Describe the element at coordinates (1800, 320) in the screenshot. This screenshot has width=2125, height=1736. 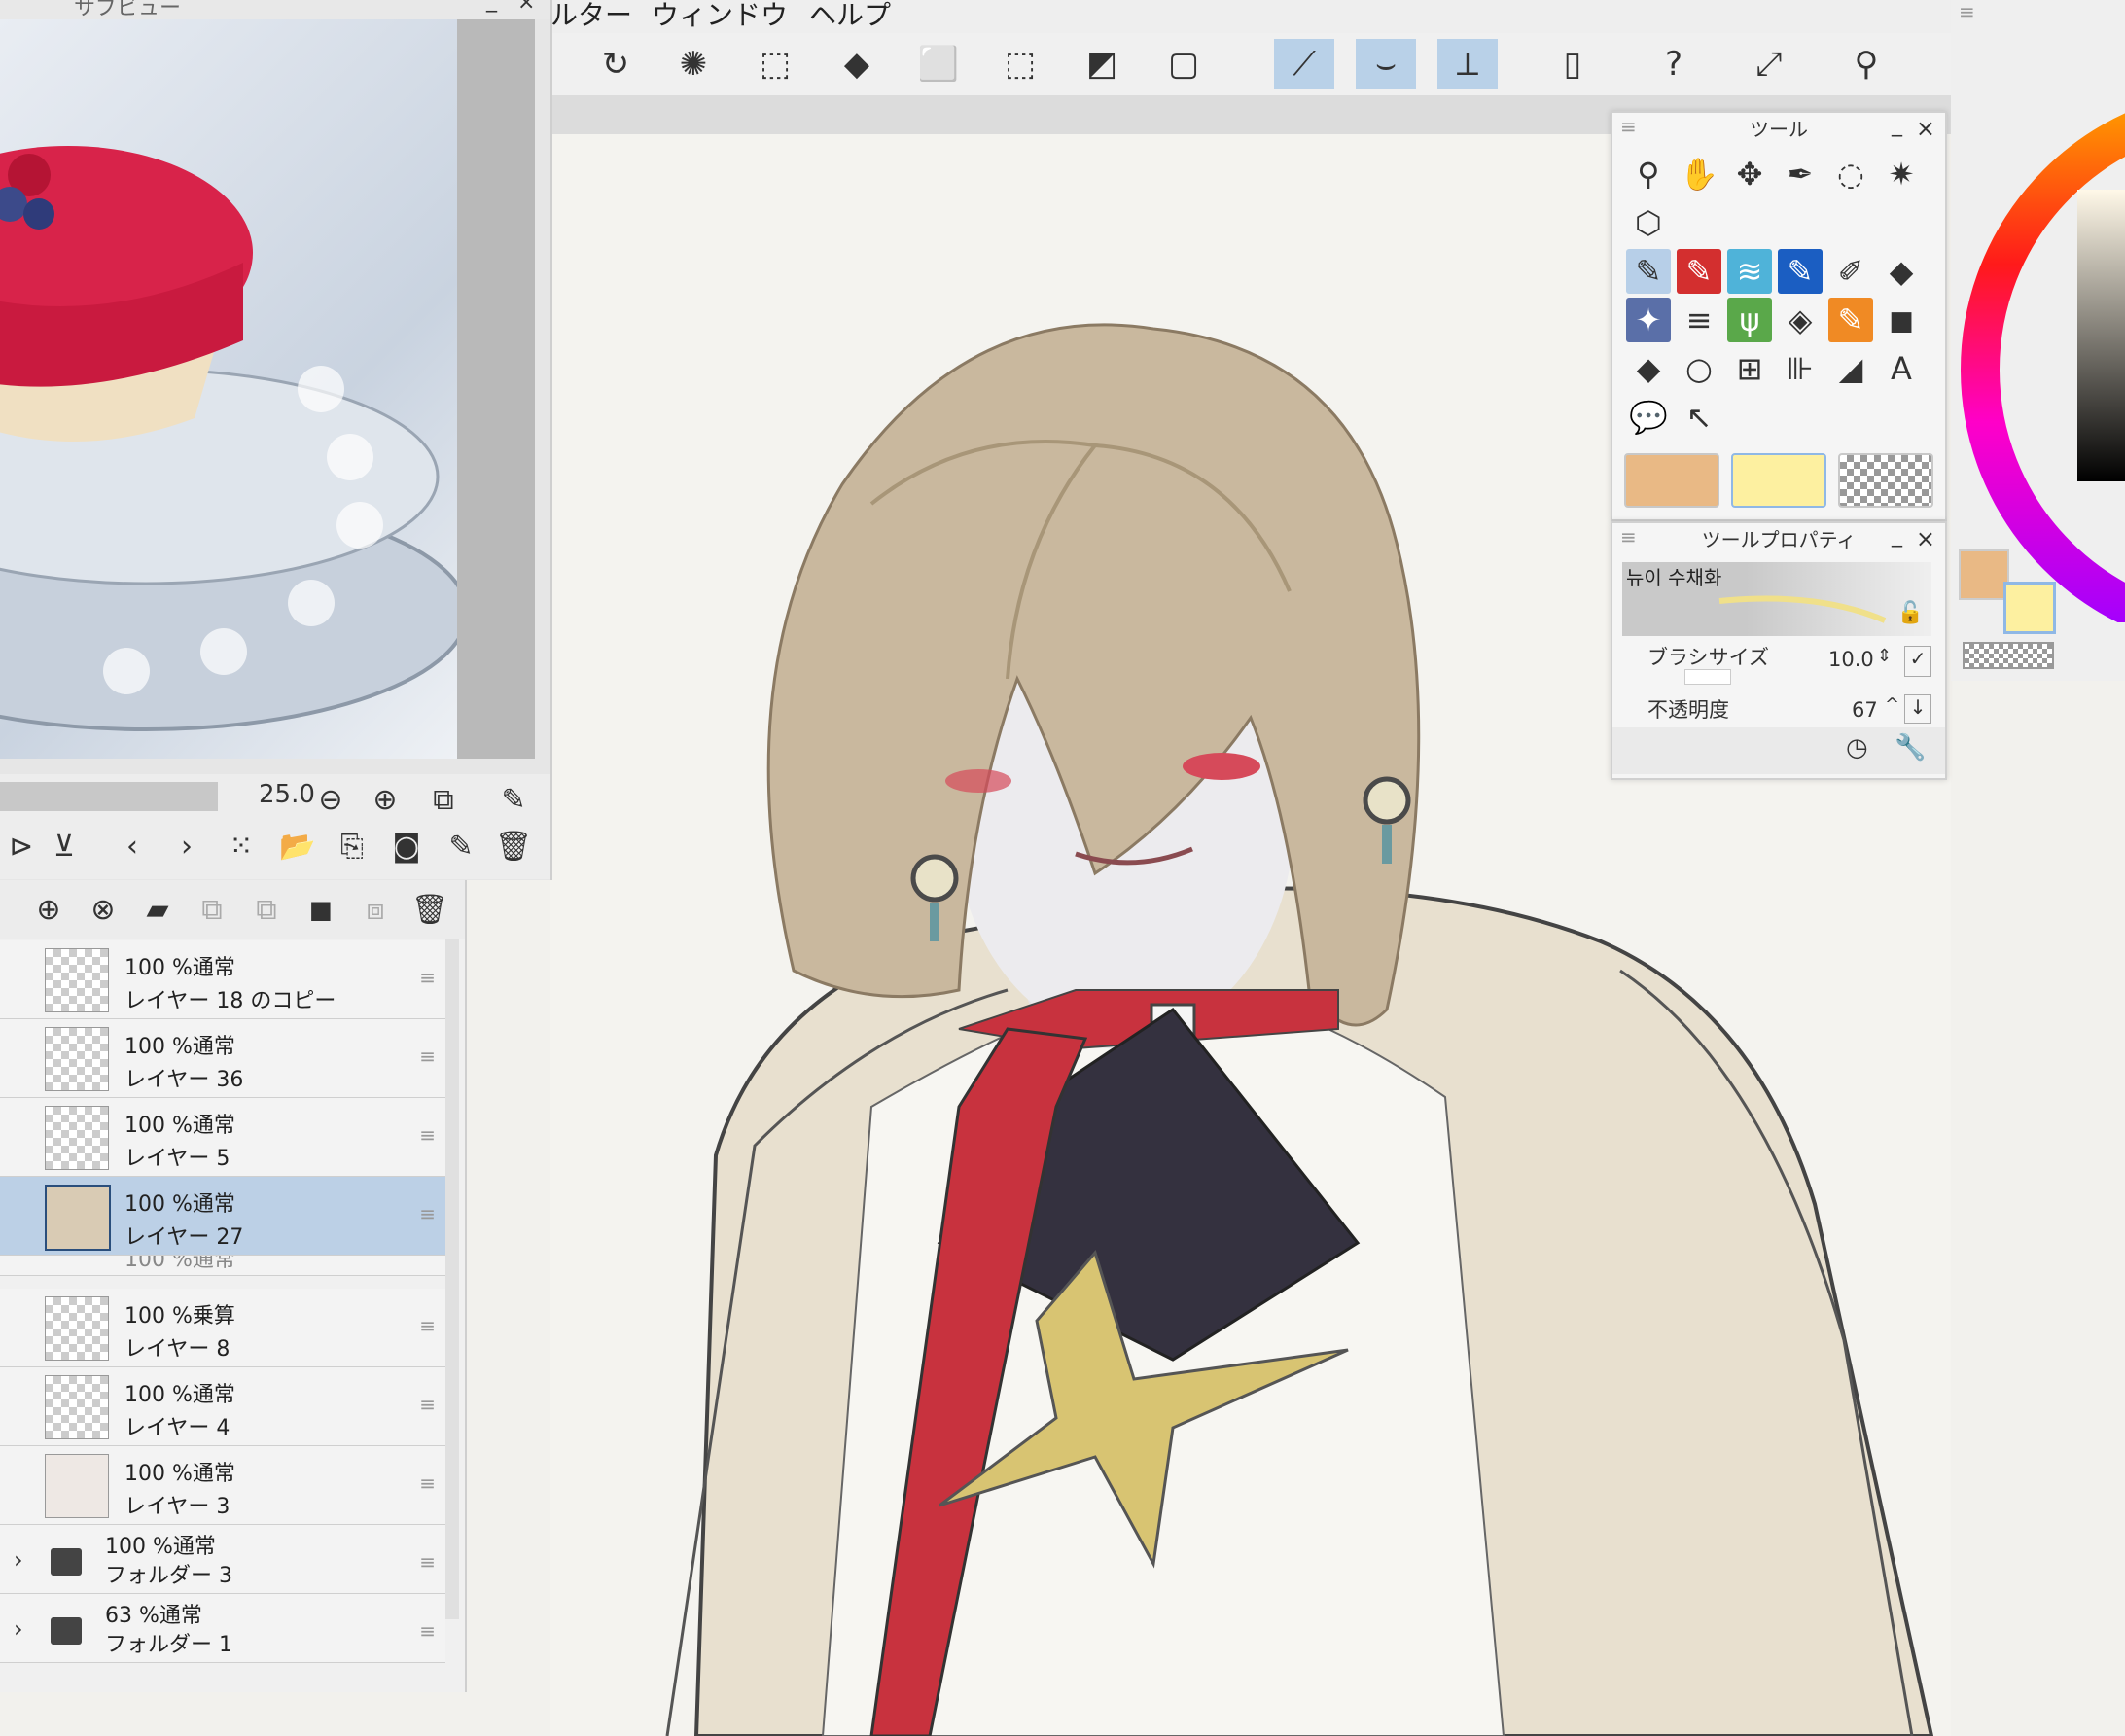
I see `blend-tool-icon: ◈` at that location.